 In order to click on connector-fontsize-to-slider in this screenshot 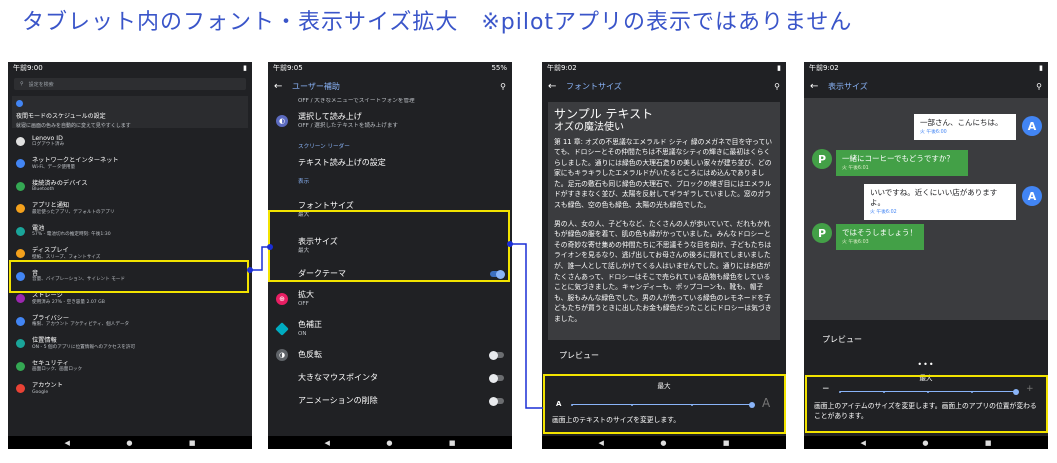, I will do `click(526, 326)`.